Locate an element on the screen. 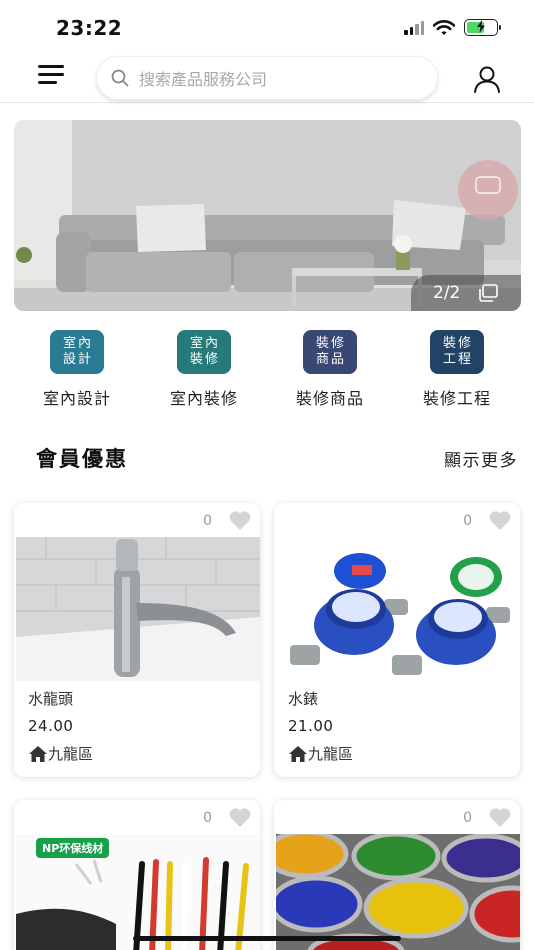 The height and width of the screenshot is (950, 534). battery-icon is located at coordinates (482, 27).